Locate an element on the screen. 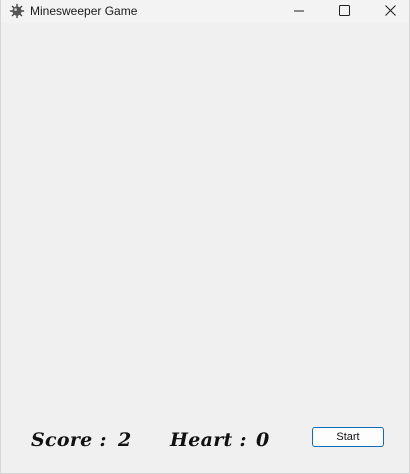  heart-value: 0 is located at coordinates (263, 440).